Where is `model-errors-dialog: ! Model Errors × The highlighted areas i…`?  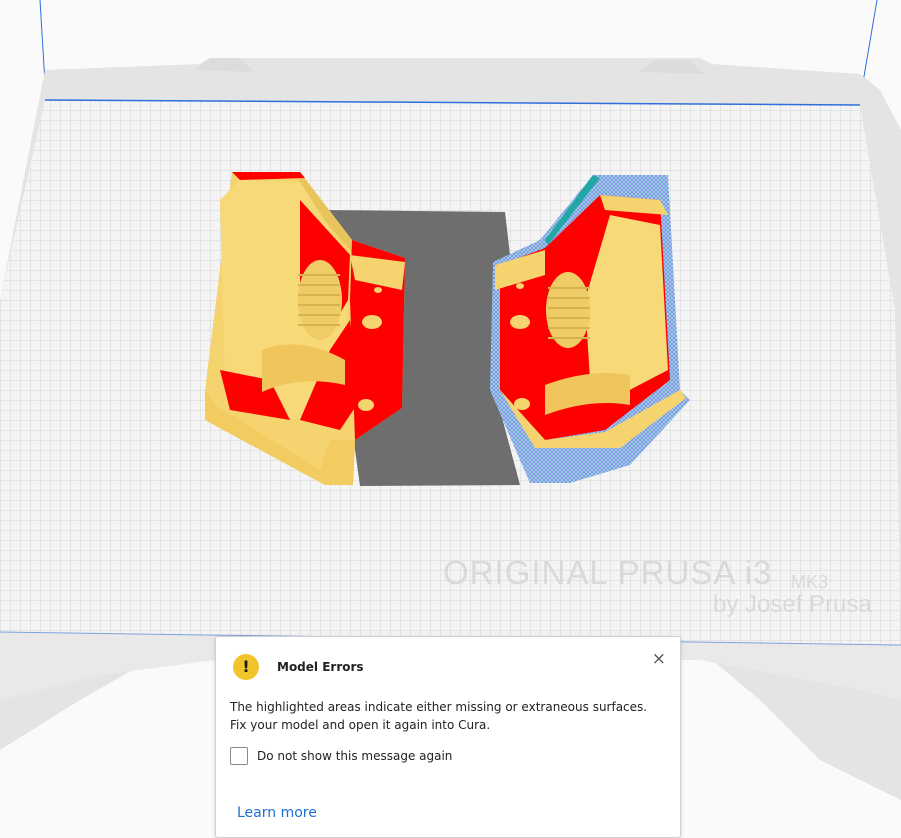
model-errors-dialog: ! Model Errors × The highlighted areas i… is located at coordinates (448, 737).